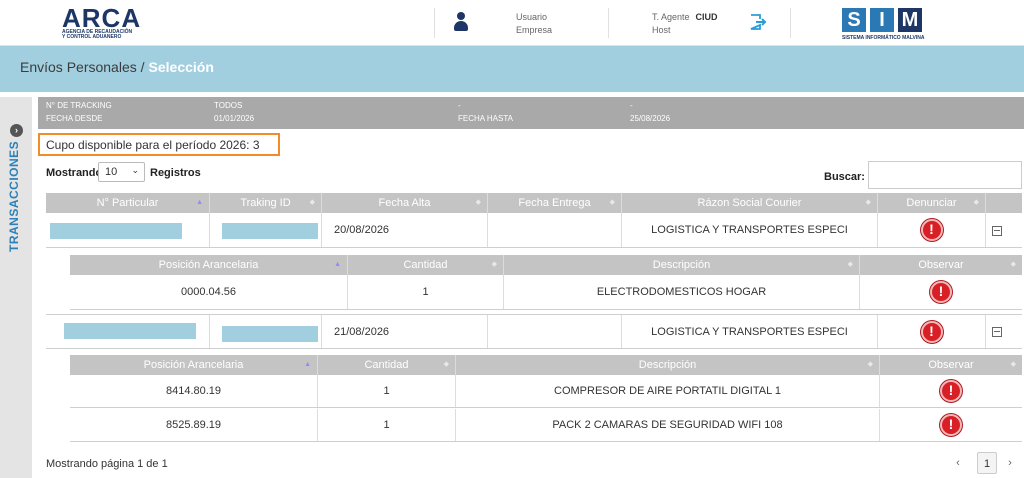 The image size is (1024, 478). I want to click on posicion-cell: 8414.80.19, so click(194, 391).